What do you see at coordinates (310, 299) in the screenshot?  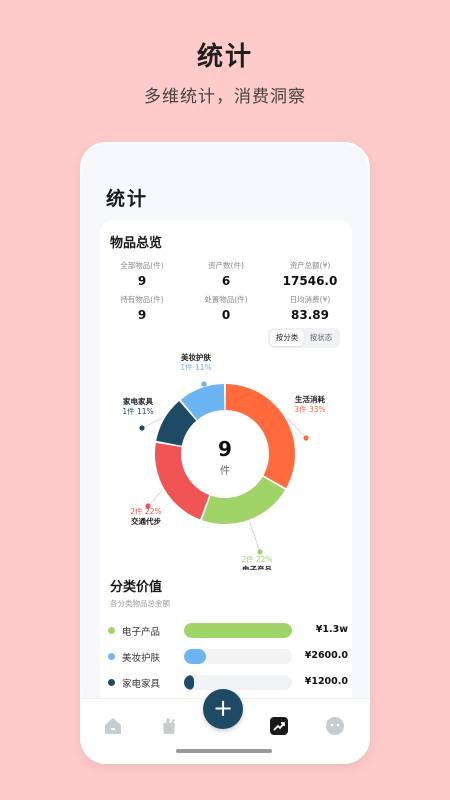 I see `stat-label: 日均消费(¥)` at bounding box center [310, 299].